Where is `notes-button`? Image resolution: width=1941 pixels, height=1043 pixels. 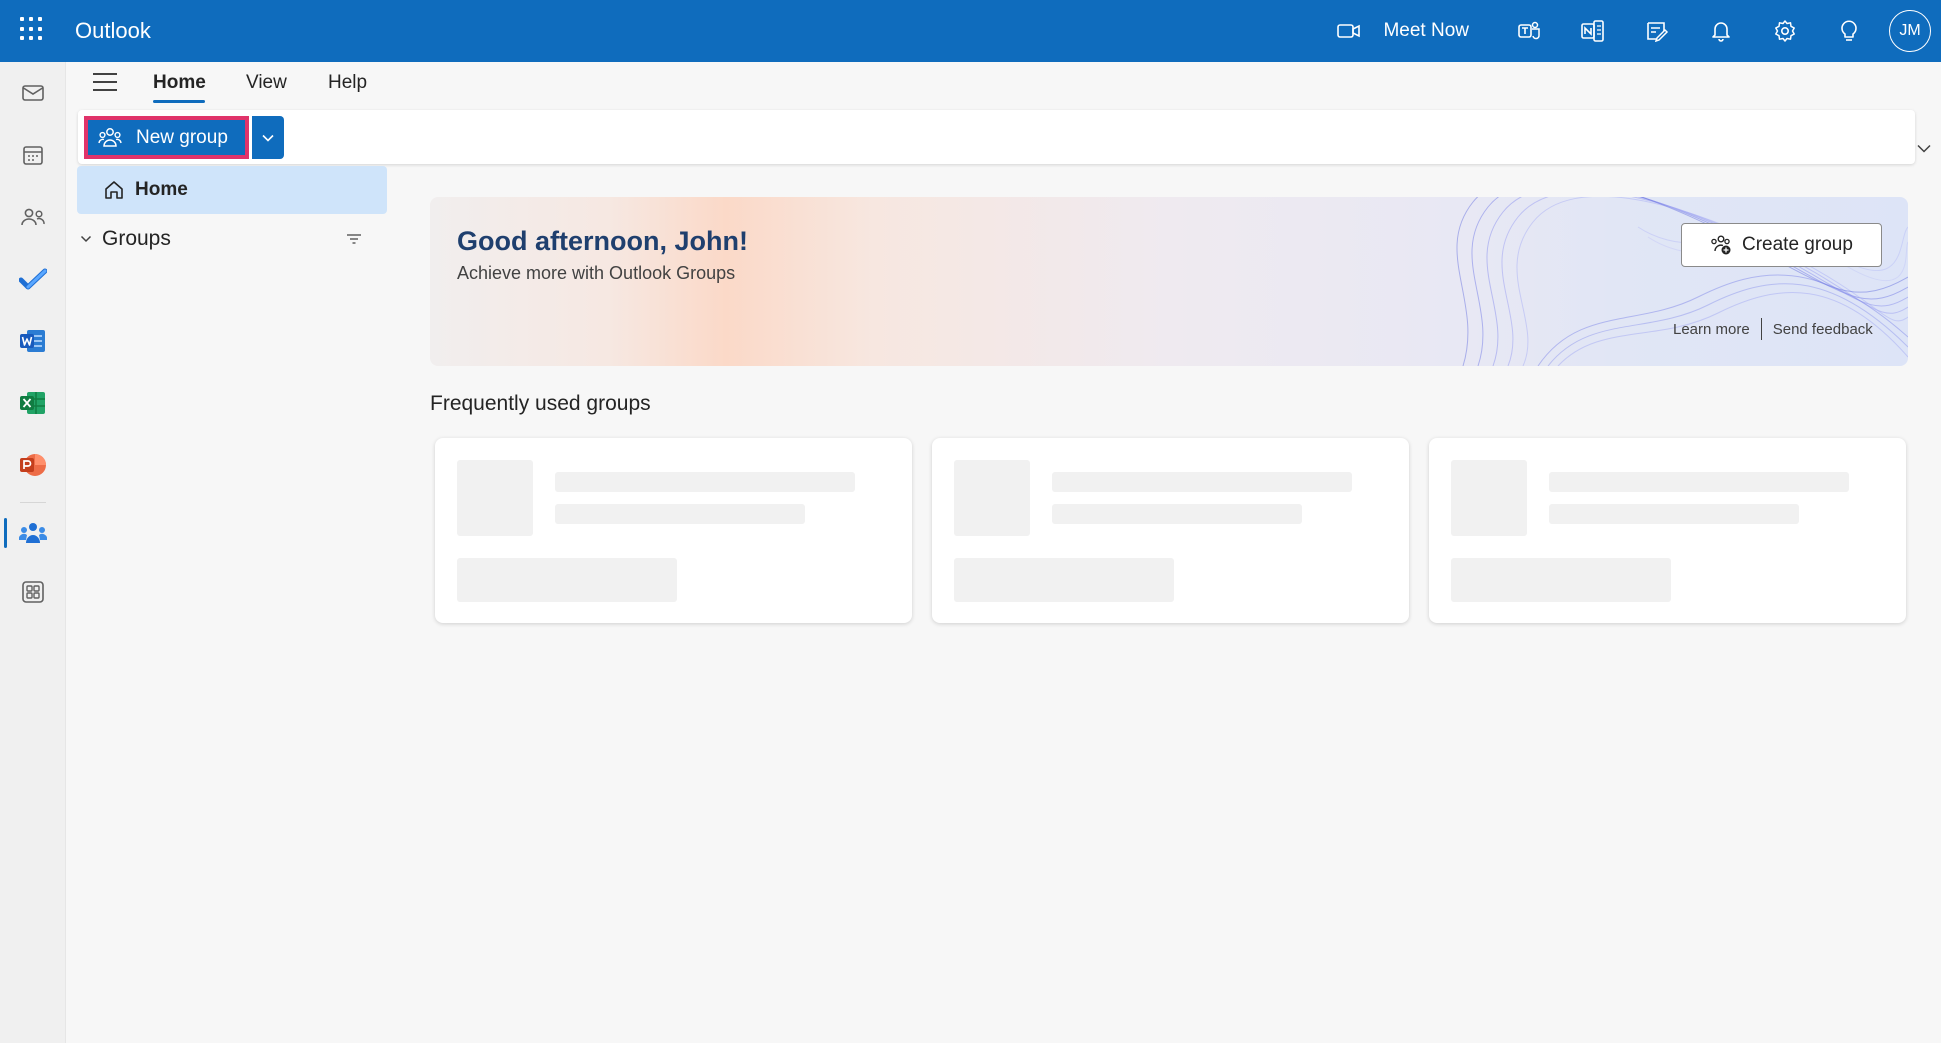 notes-button is located at coordinates (1657, 31).